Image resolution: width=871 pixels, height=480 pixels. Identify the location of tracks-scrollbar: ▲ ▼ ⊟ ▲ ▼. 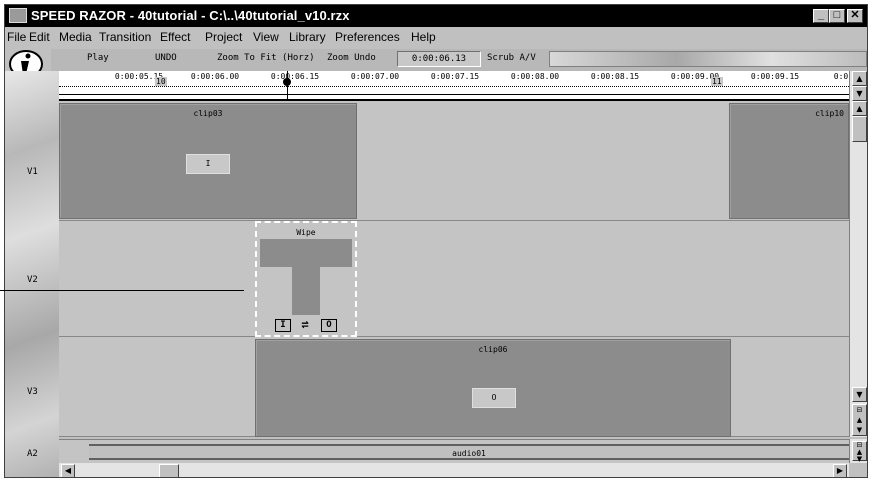
(858, 269).